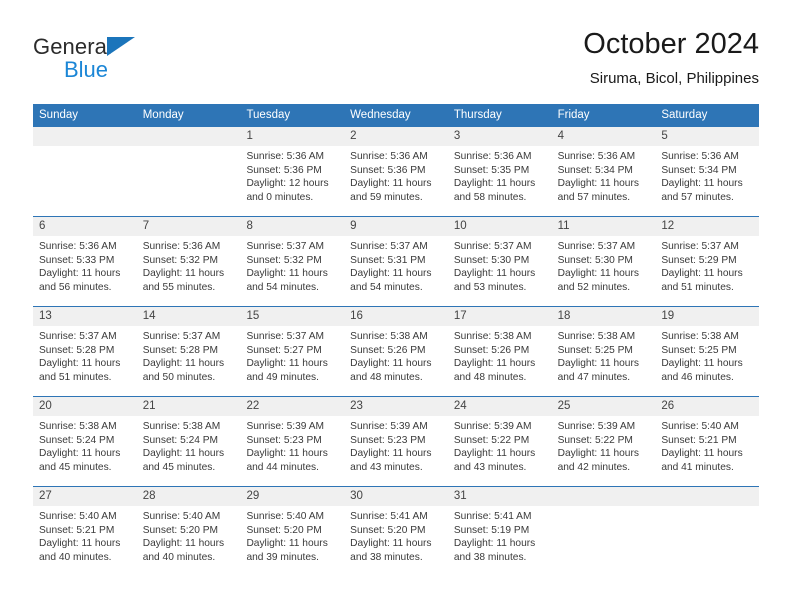 This screenshot has width=792, height=612. What do you see at coordinates (492, 426) in the screenshot?
I see `day-detail-line: Sunrise: 5:39 AM` at bounding box center [492, 426].